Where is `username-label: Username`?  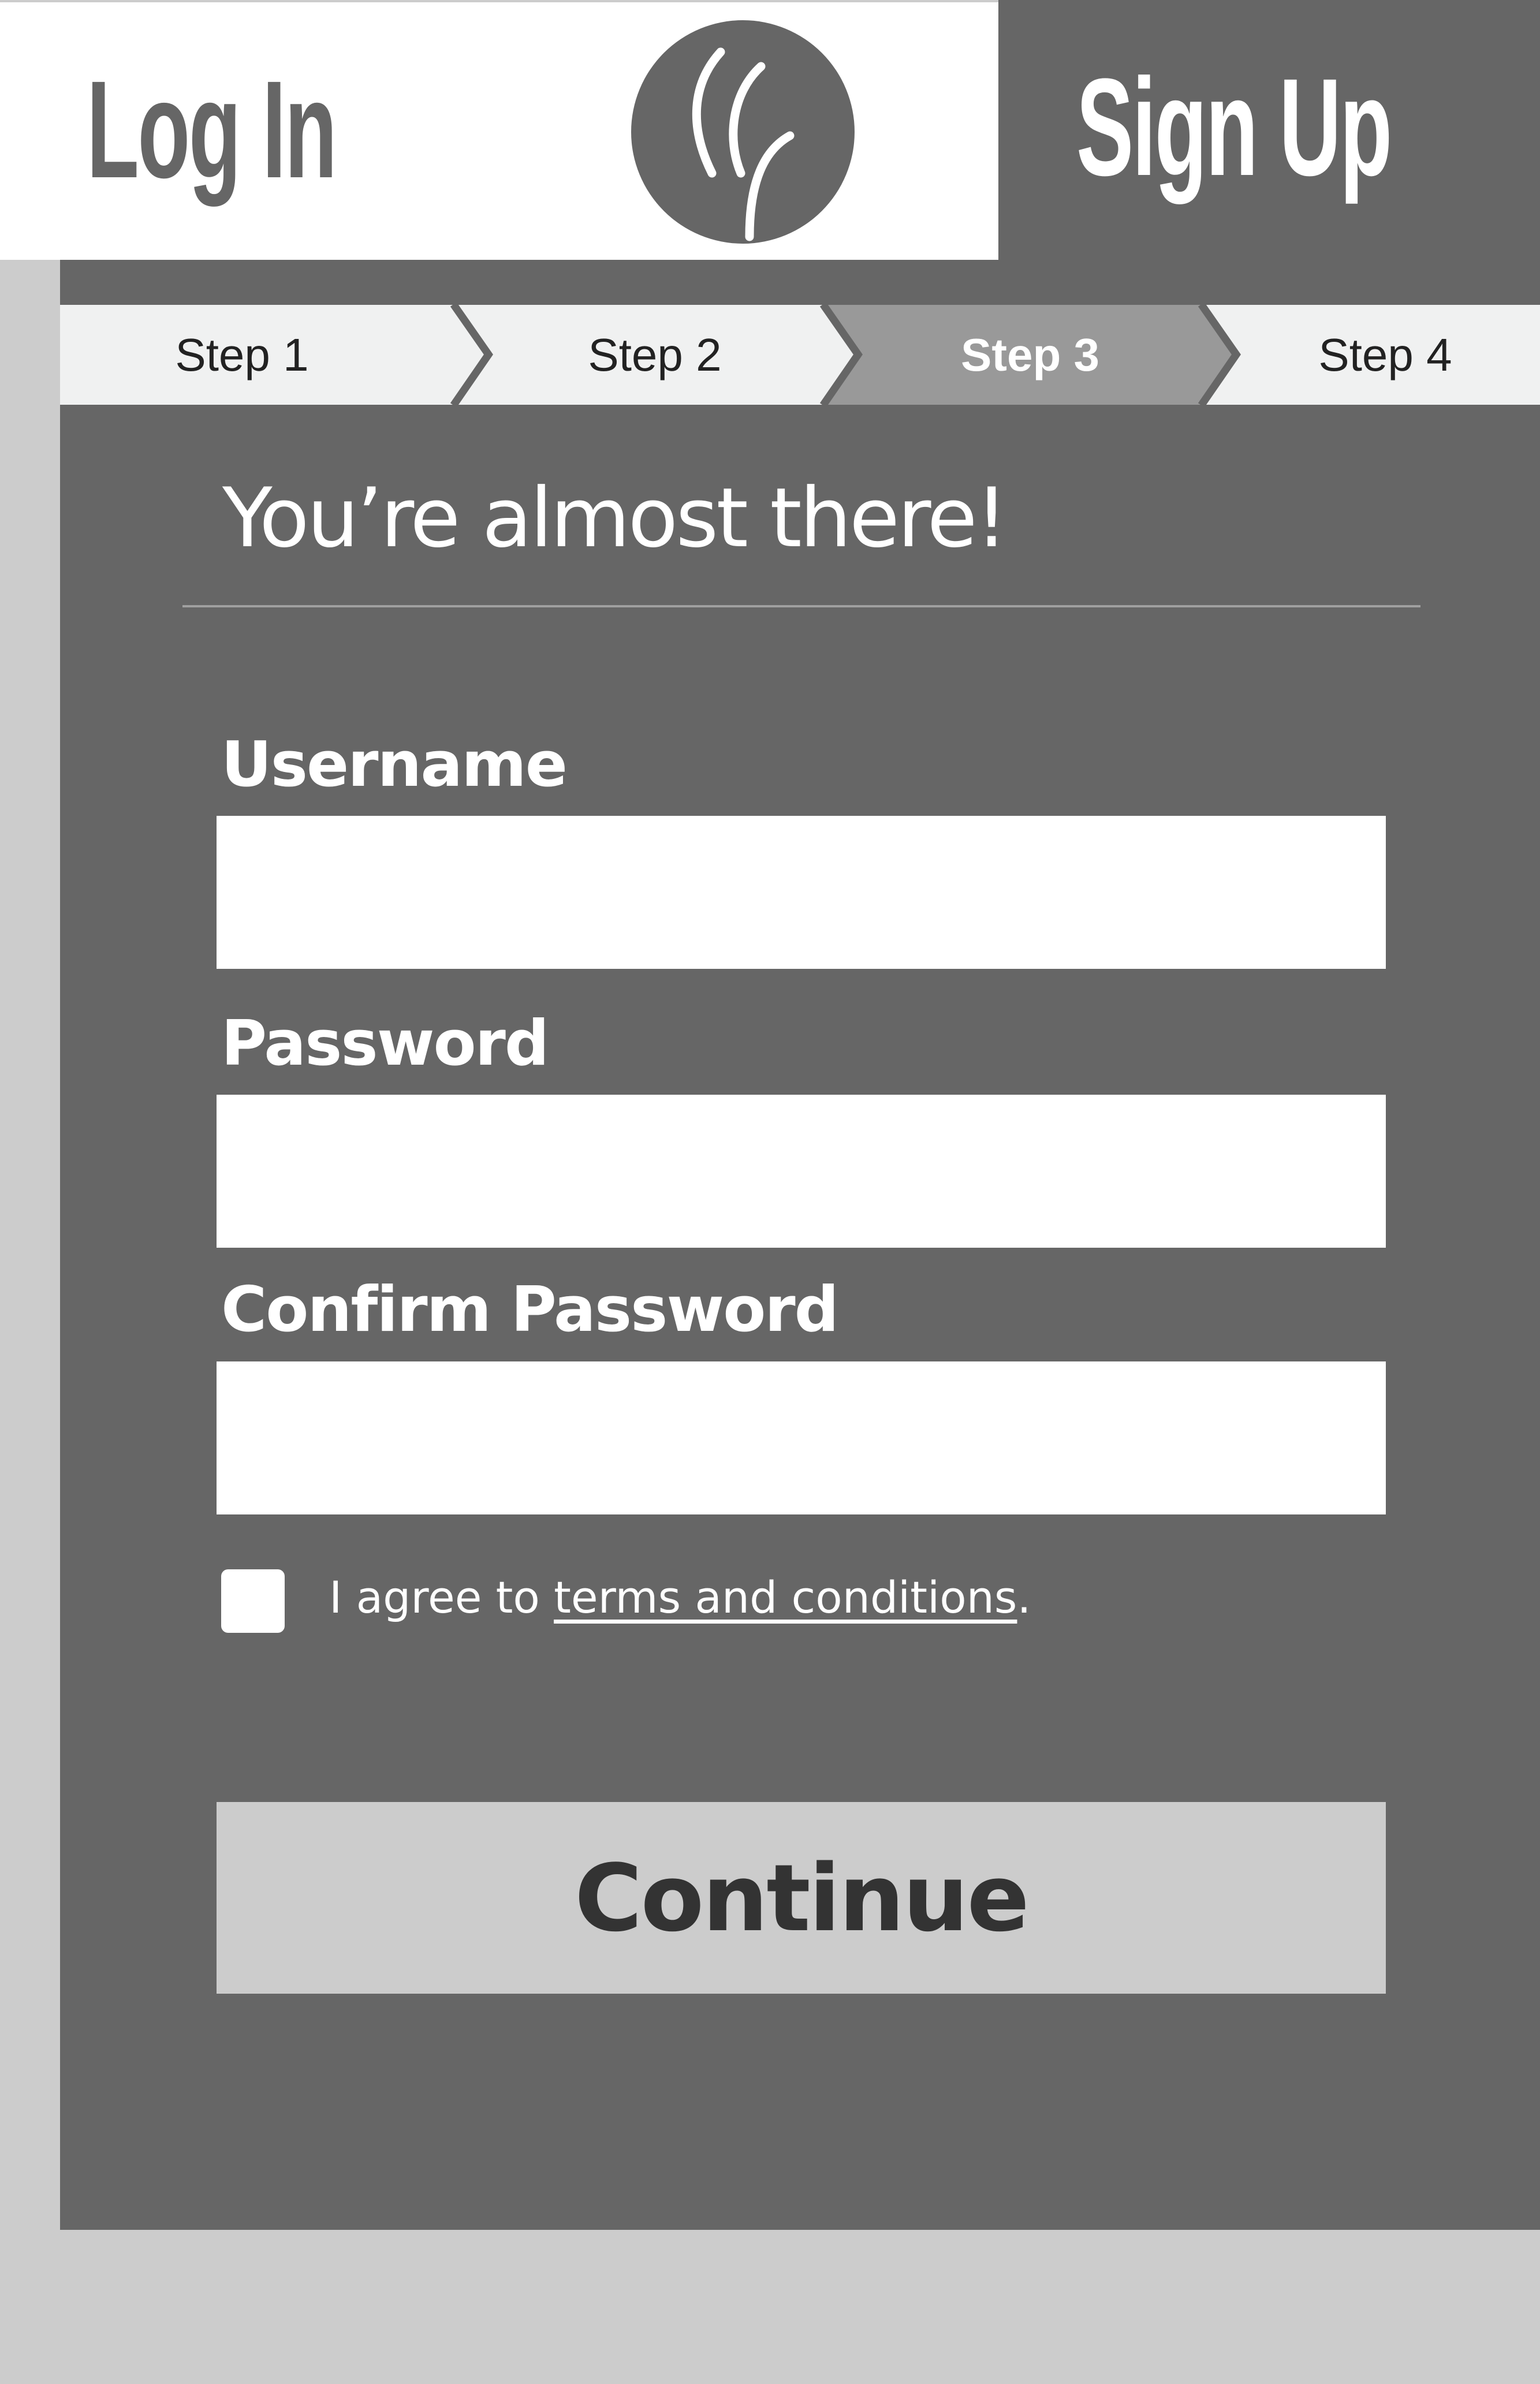
username-label: Username is located at coordinates (395, 765).